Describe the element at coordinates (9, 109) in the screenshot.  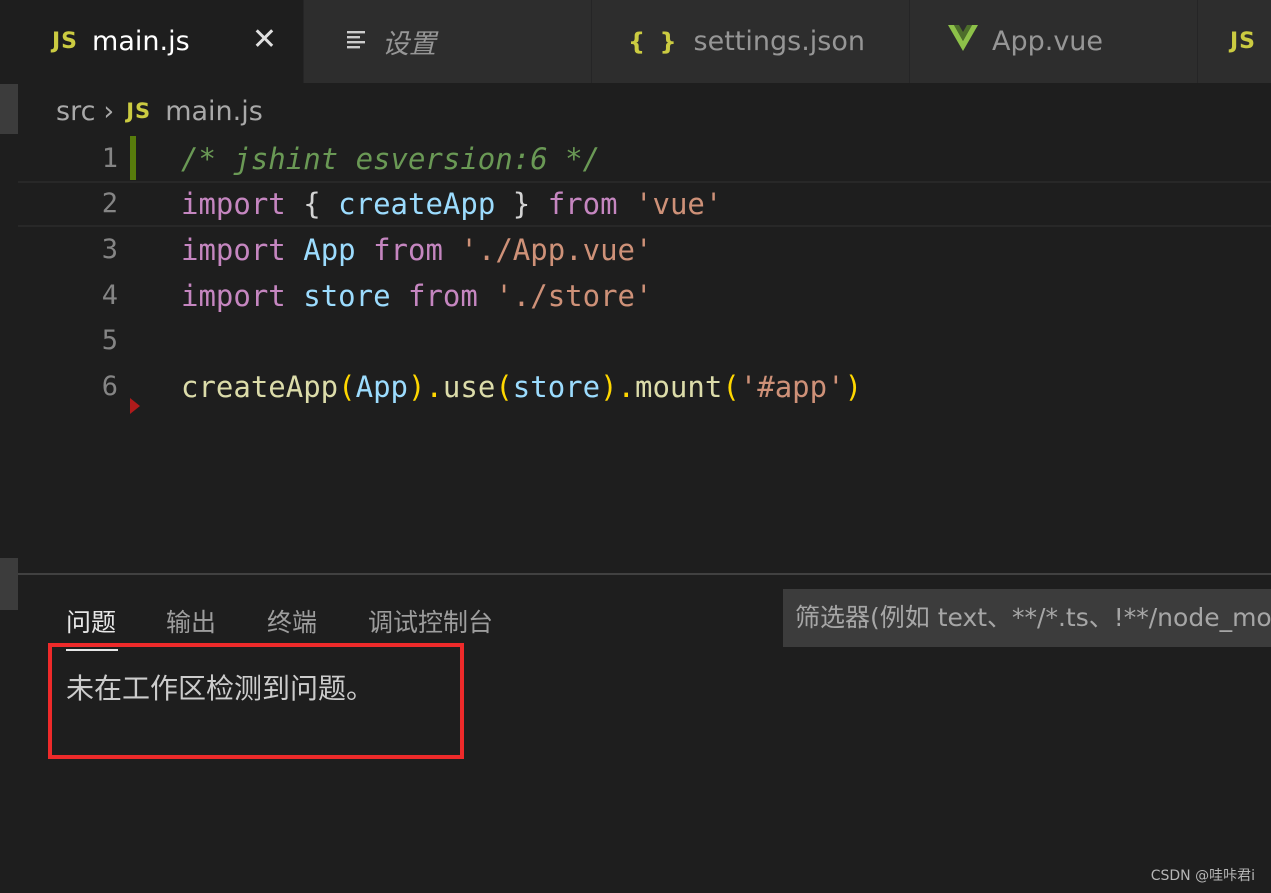
I see `scroll-indicator-top` at that location.